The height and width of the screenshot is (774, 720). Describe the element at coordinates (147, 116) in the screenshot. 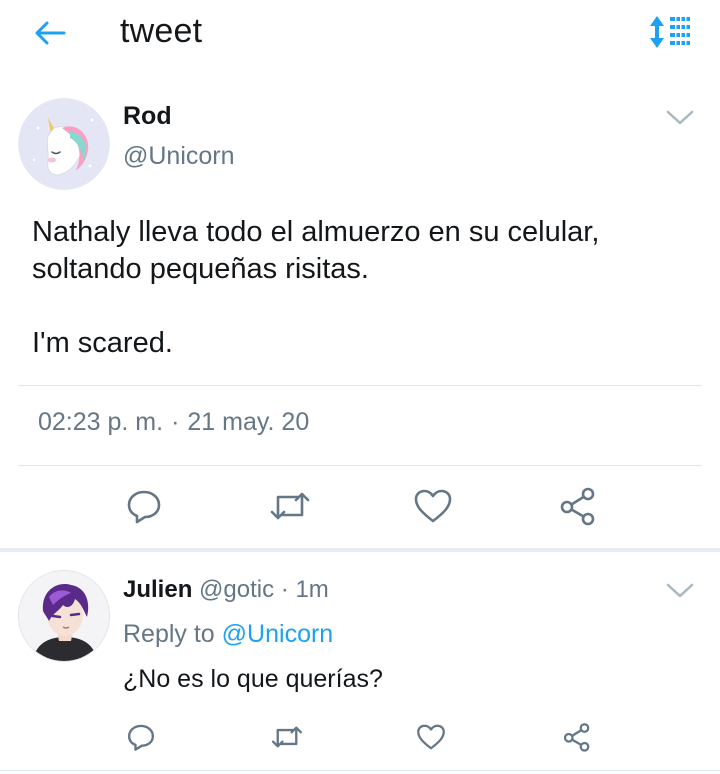

I see `author-name: Rod` at that location.